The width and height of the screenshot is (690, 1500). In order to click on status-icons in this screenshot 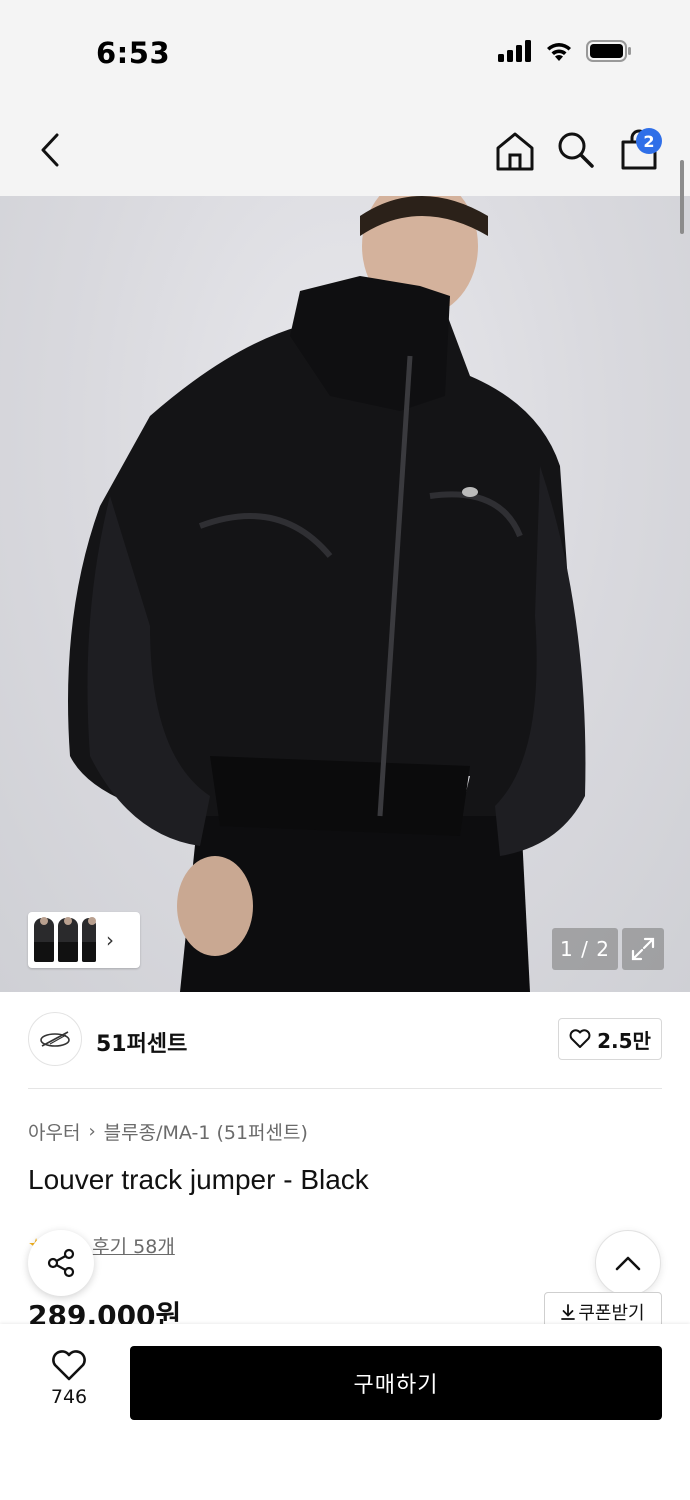, I will do `click(565, 51)`.